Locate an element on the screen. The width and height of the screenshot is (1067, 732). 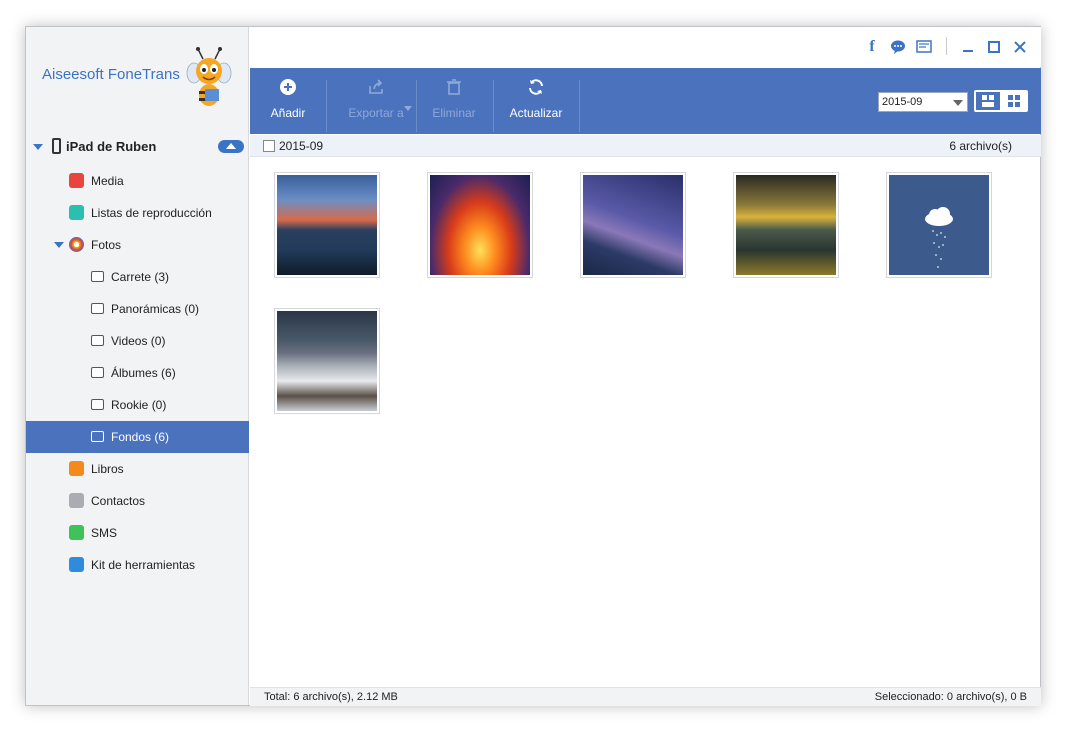
rain-cloud-icon is located at coordinates (939, 237).